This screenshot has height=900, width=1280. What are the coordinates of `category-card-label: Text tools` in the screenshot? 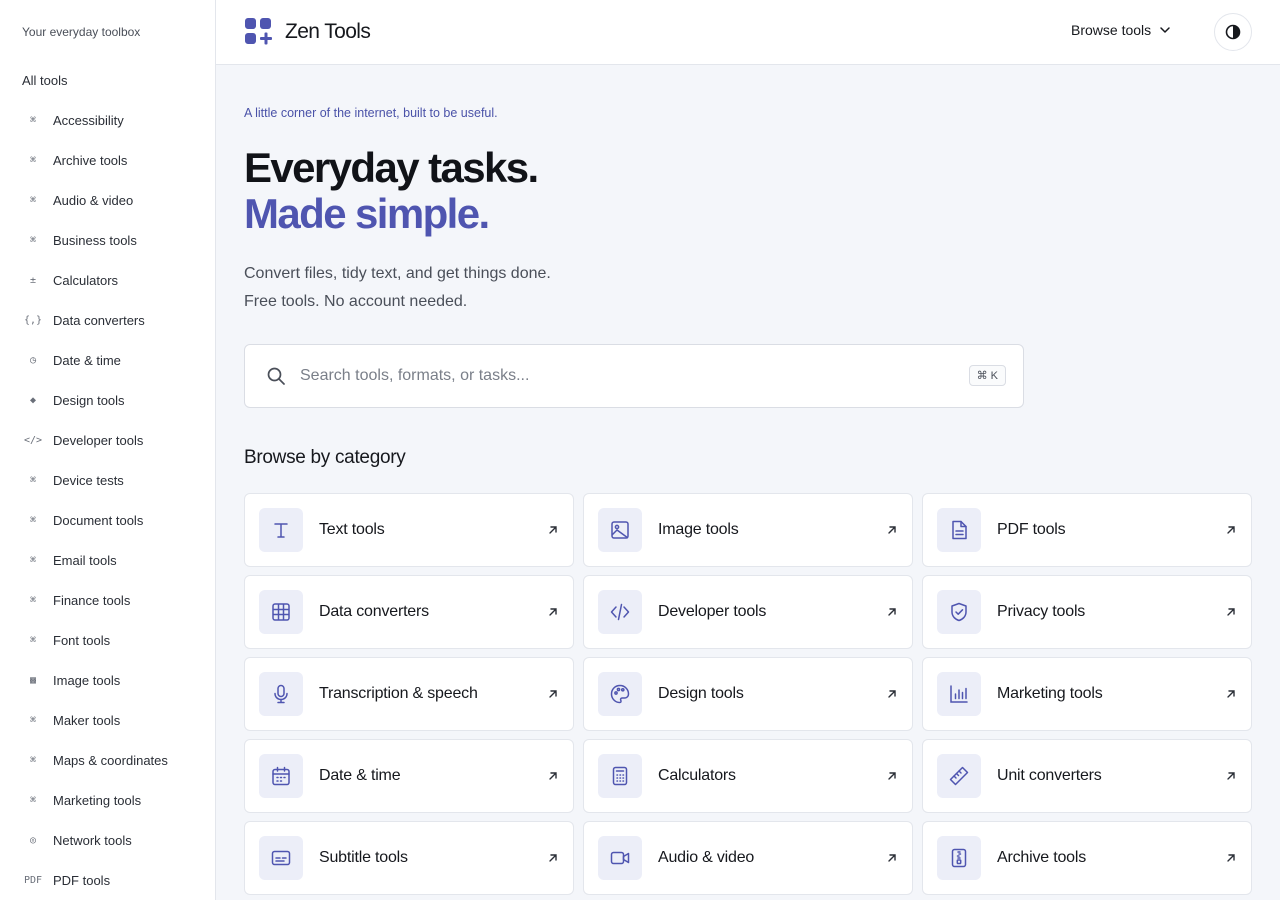 It's located at (352, 529).